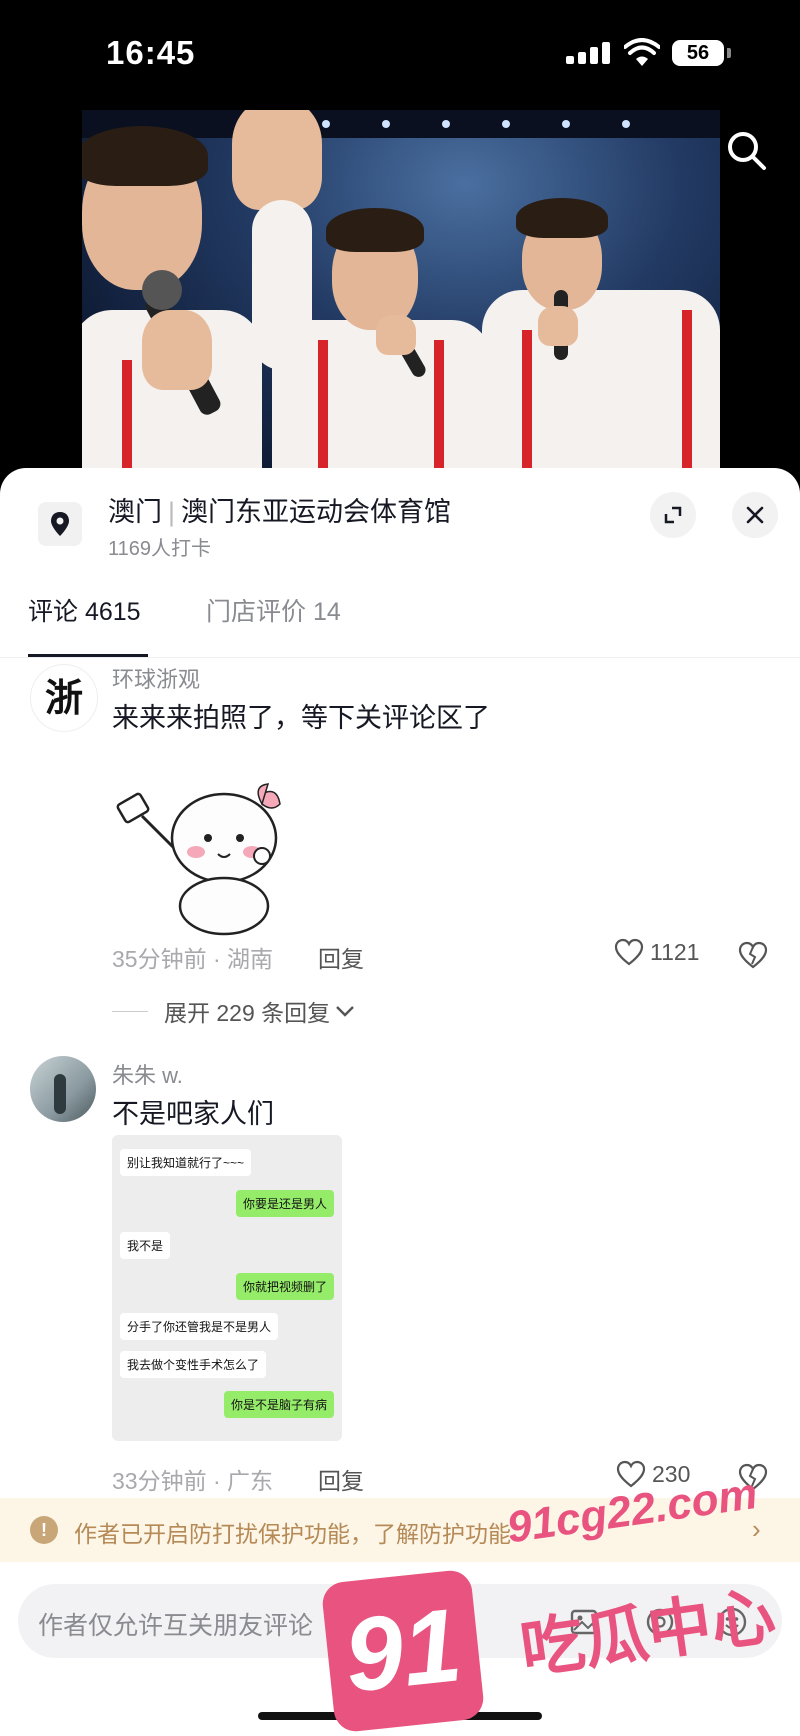 The height and width of the screenshot is (1736, 800). What do you see at coordinates (199, 1326) in the screenshot?
I see `chat-bubble: 分手了你还管我是不是男人` at bounding box center [199, 1326].